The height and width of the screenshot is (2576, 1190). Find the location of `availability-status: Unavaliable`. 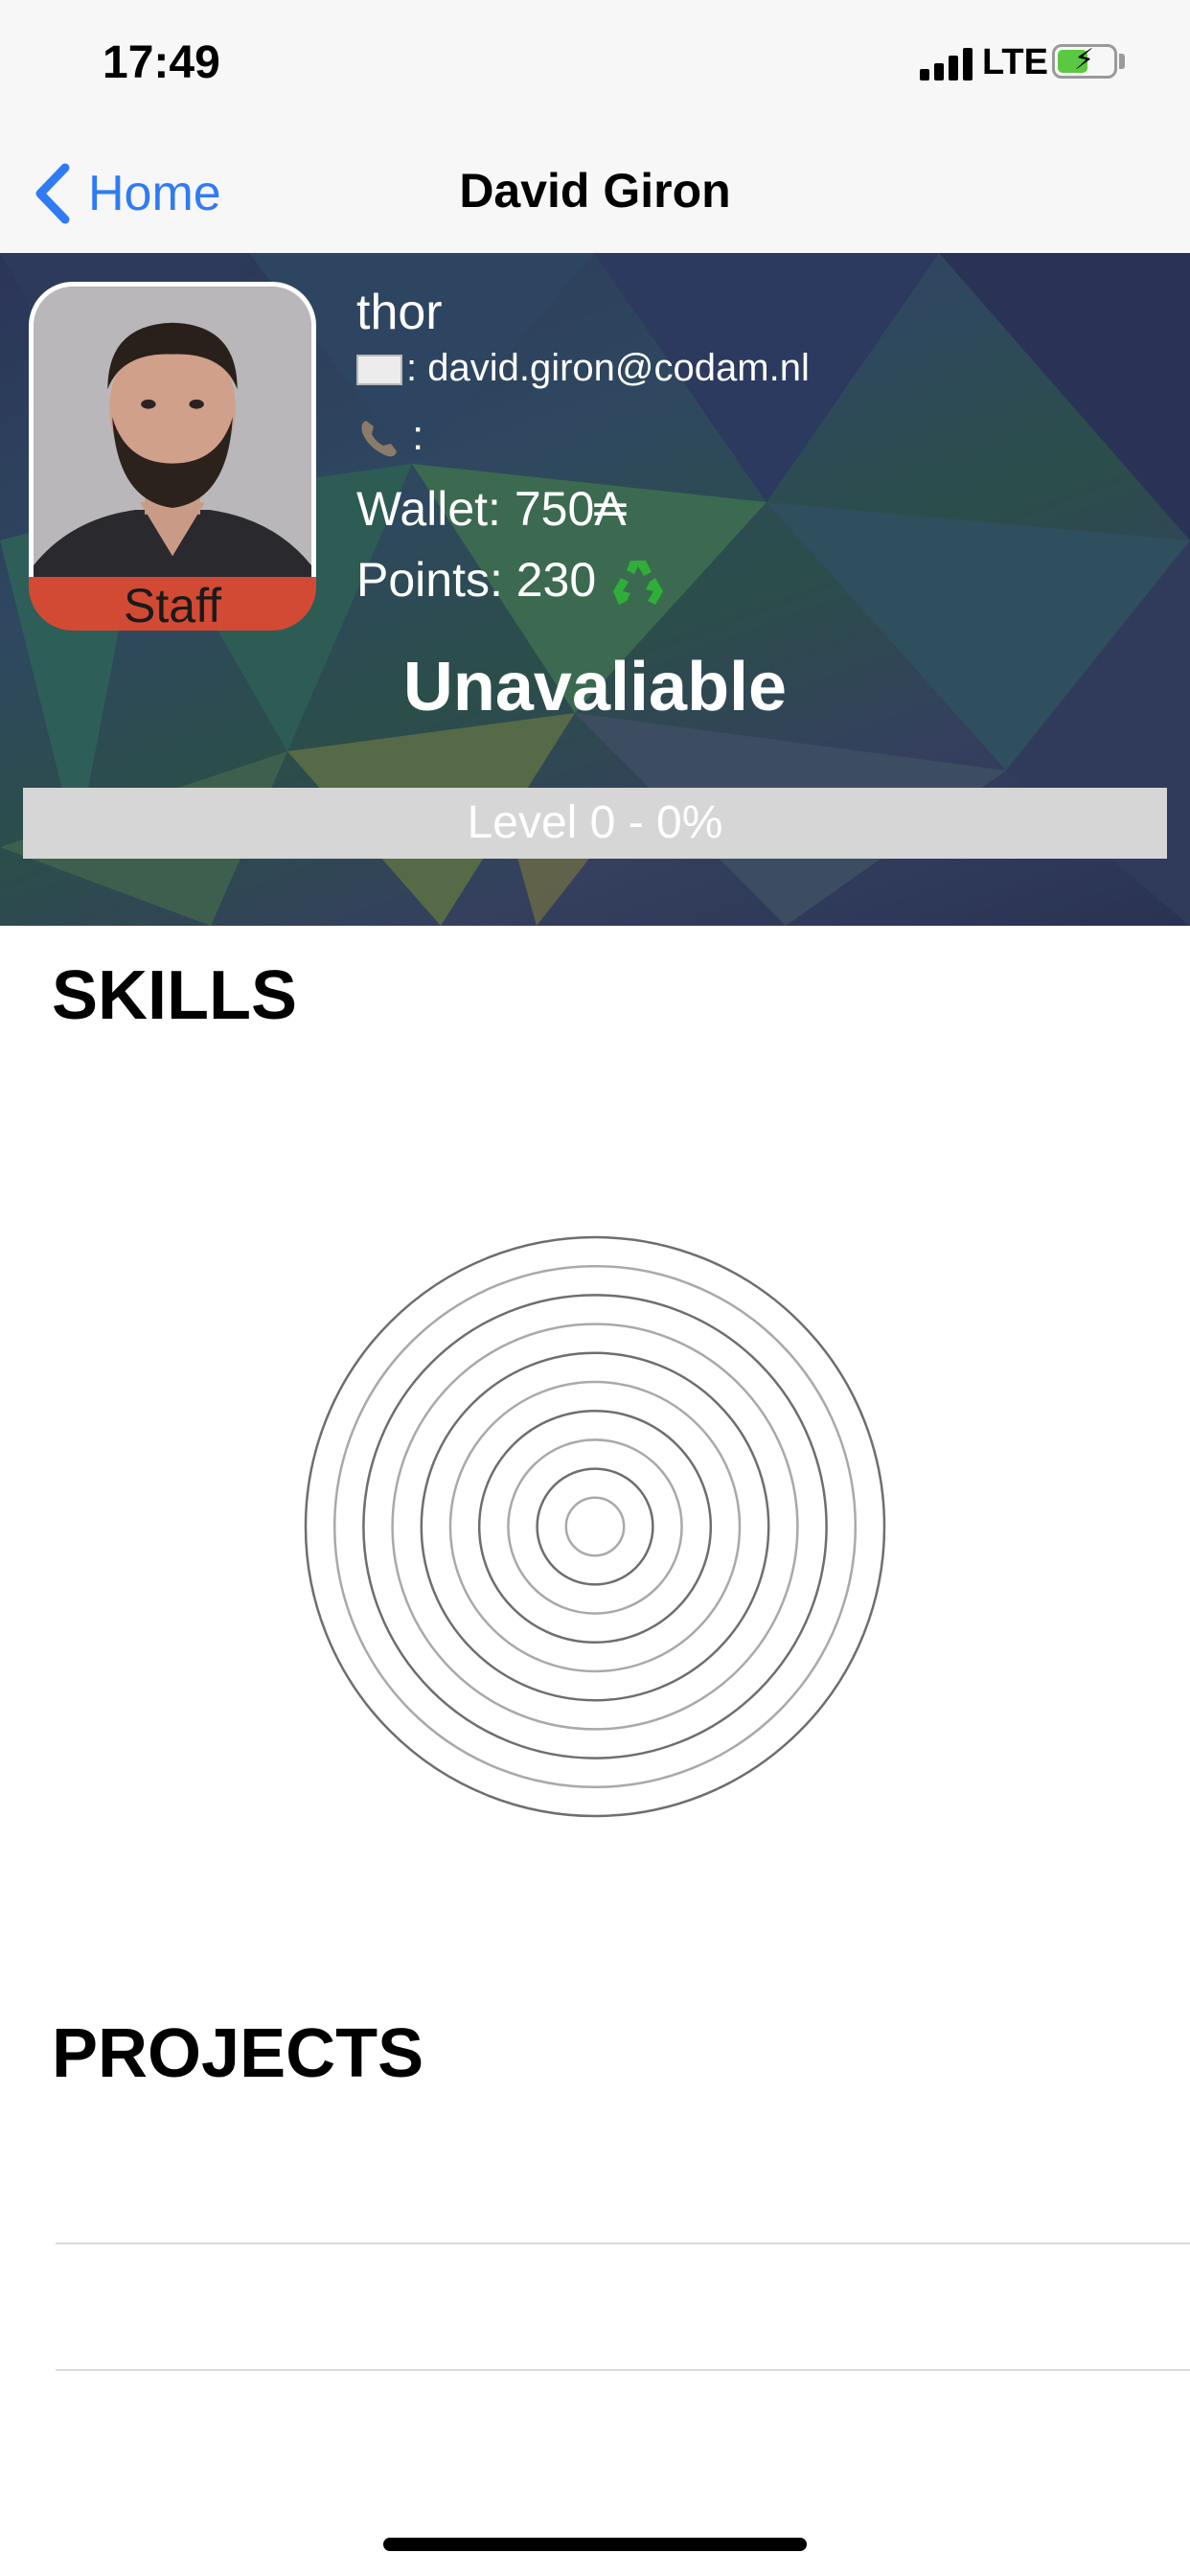

availability-status: Unavaliable is located at coordinates (595, 687).